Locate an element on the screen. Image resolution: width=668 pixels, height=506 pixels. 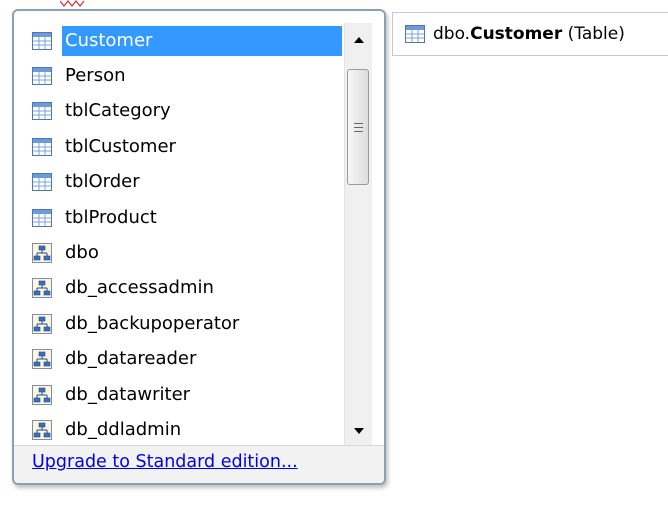
scroll-down-arrow-icon is located at coordinates (358, 431).